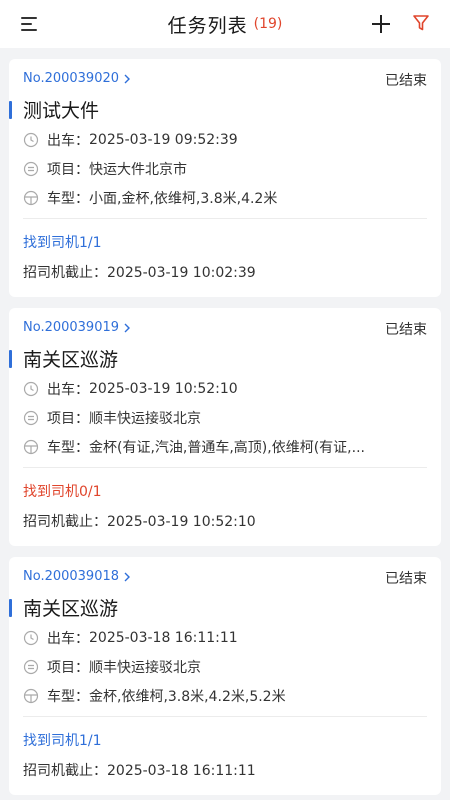 The height and width of the screenshot is (800, 450). I want to click on order-number-link: No.200039019, so click(77, 327).